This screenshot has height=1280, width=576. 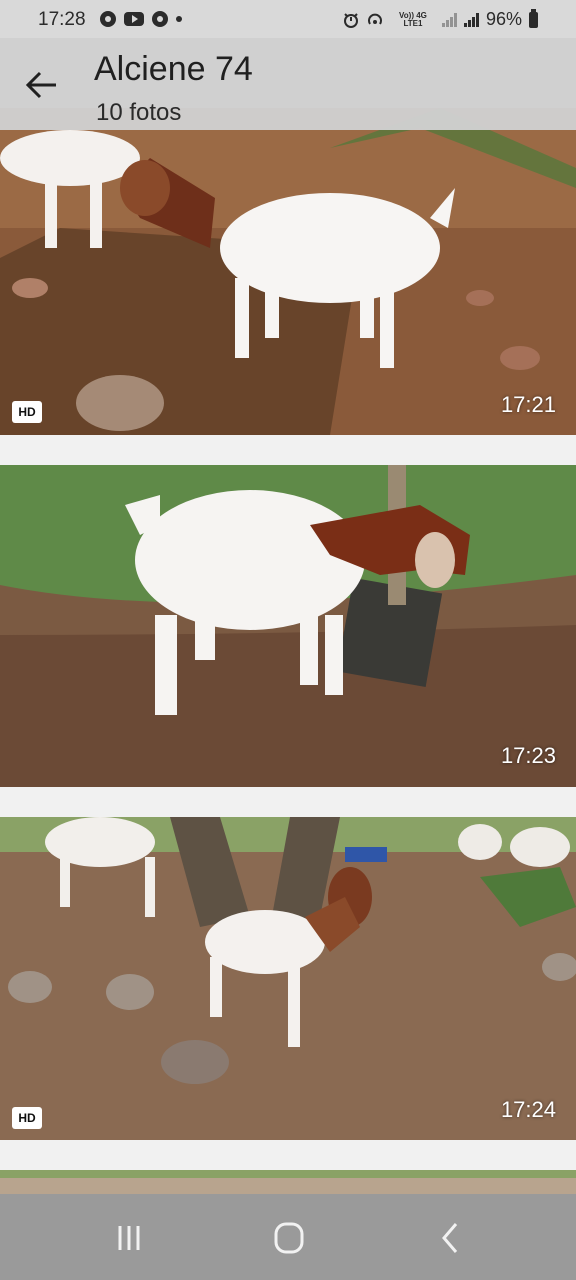 What do you see at coordinates (440, 19) in the screenshot?
I see `system-icons: Vo)) 4G LTE1 96%` at bounding box center [440, 19].